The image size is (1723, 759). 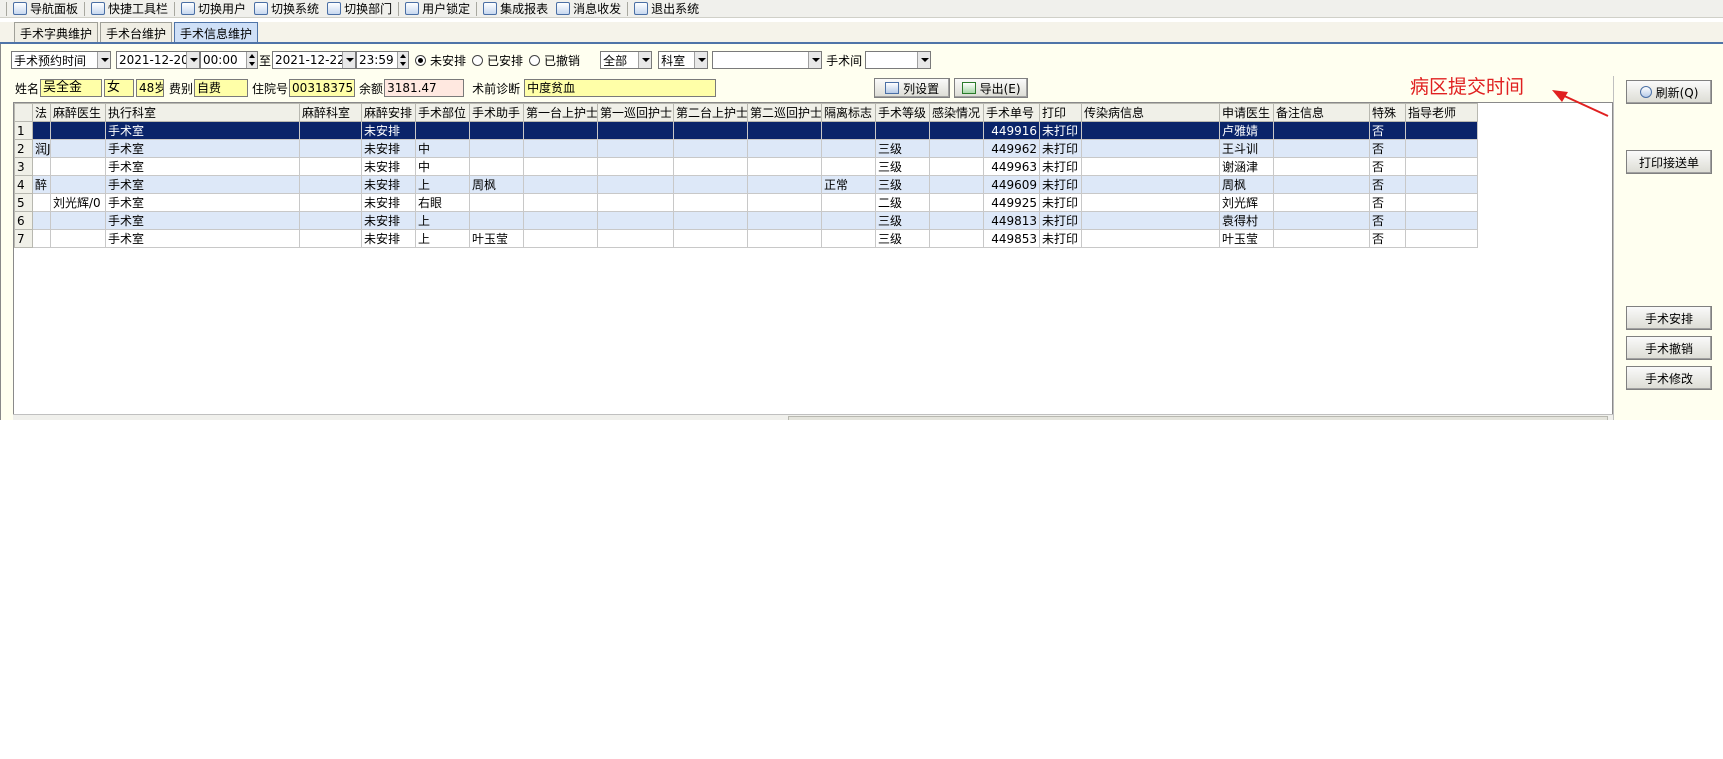 What do you see at coordinates (956, 112) in the screenshot?
I see `column-header: 感染情况` at bounding box center [956, 112].